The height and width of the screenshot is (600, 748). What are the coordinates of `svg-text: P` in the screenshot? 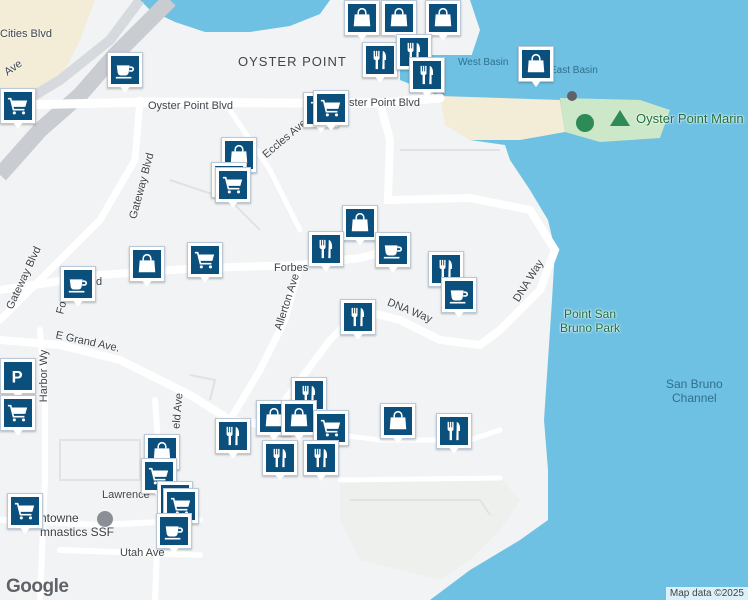 It's located at (17, 377).